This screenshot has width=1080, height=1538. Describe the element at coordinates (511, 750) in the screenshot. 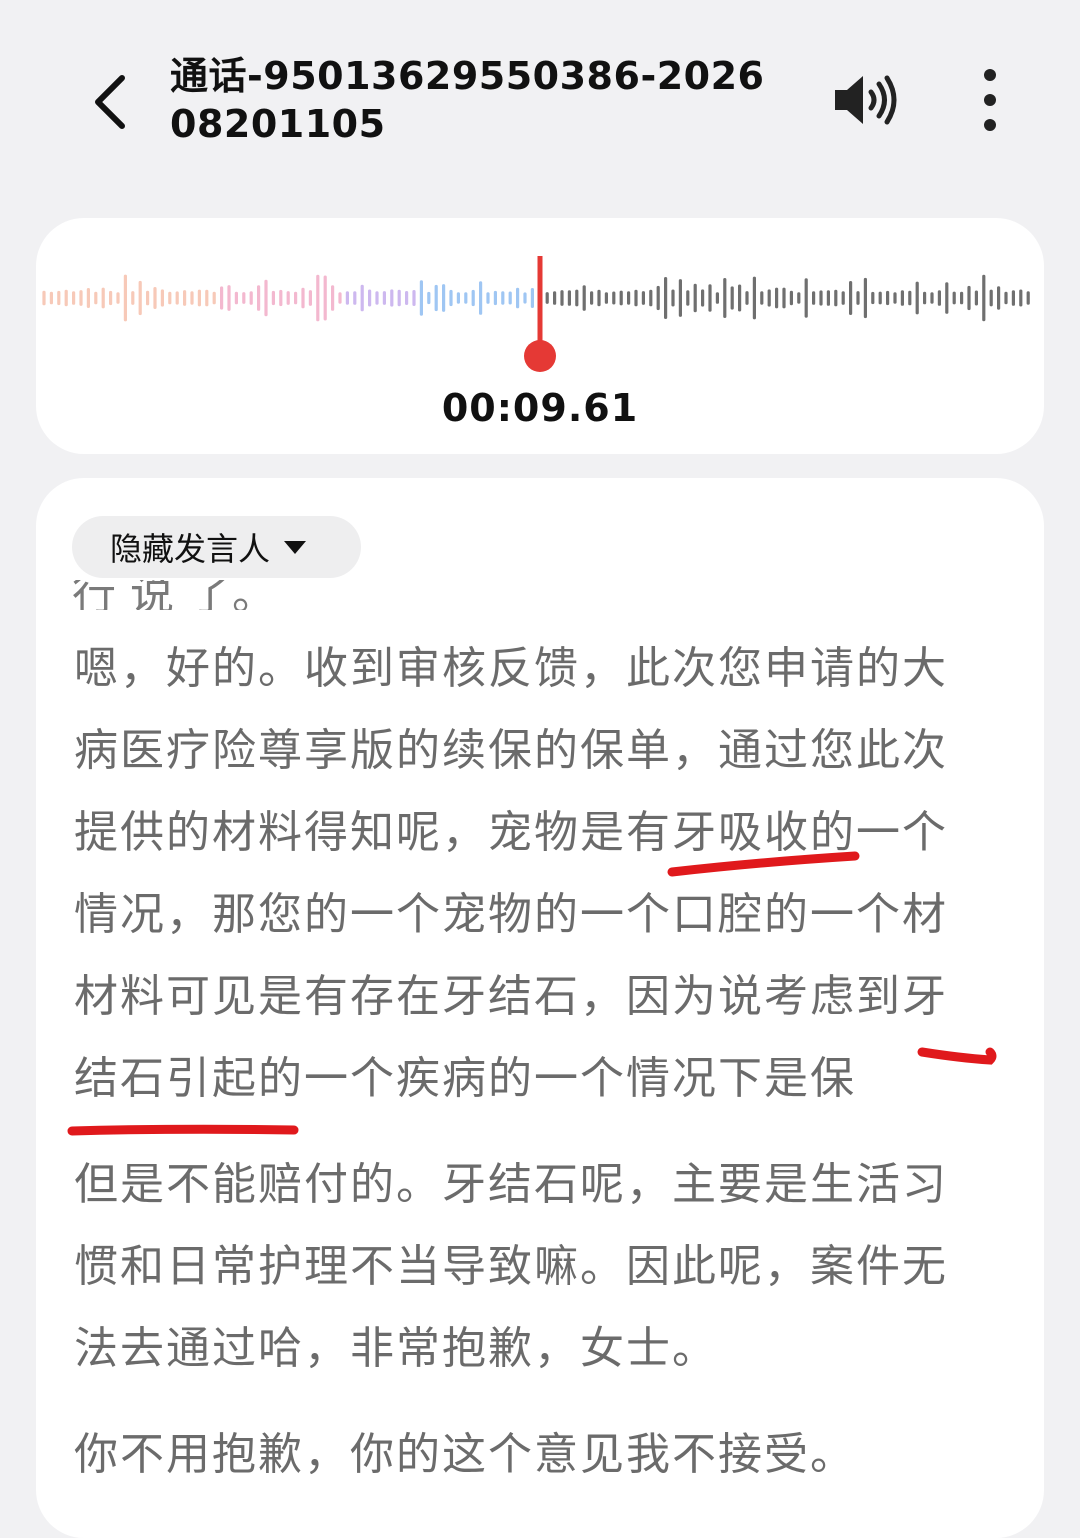

I see `transcript-line: 病医疗险尊享版的续保的保单，通过您此次` at that location.